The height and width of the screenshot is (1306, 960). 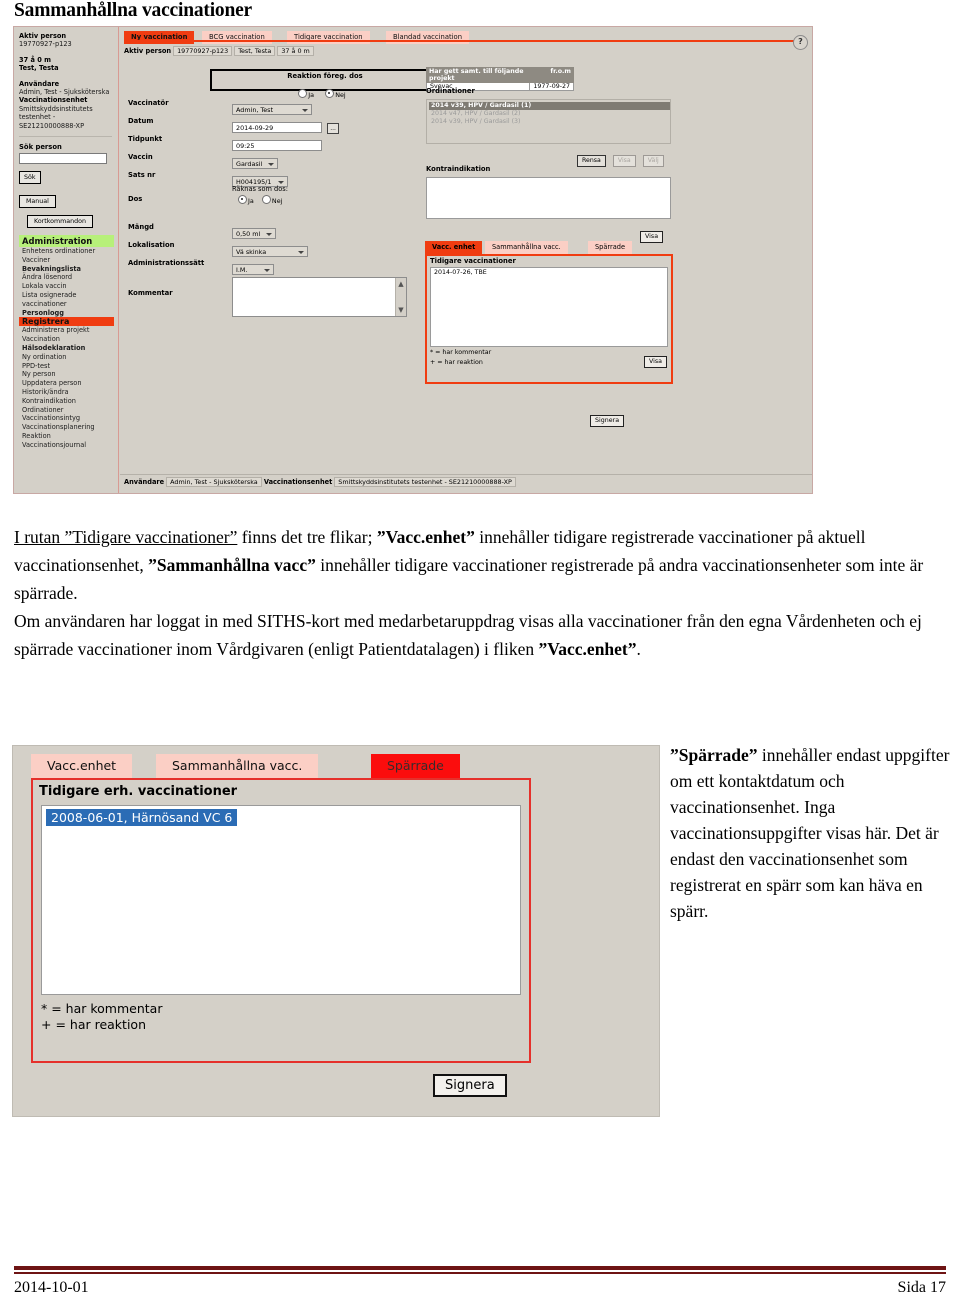 What do you see at coordinates (66, 410) in the screenshot?
I see `sidebar-item-ordinationer: Ordinationer` at bounding box center [66, 410].